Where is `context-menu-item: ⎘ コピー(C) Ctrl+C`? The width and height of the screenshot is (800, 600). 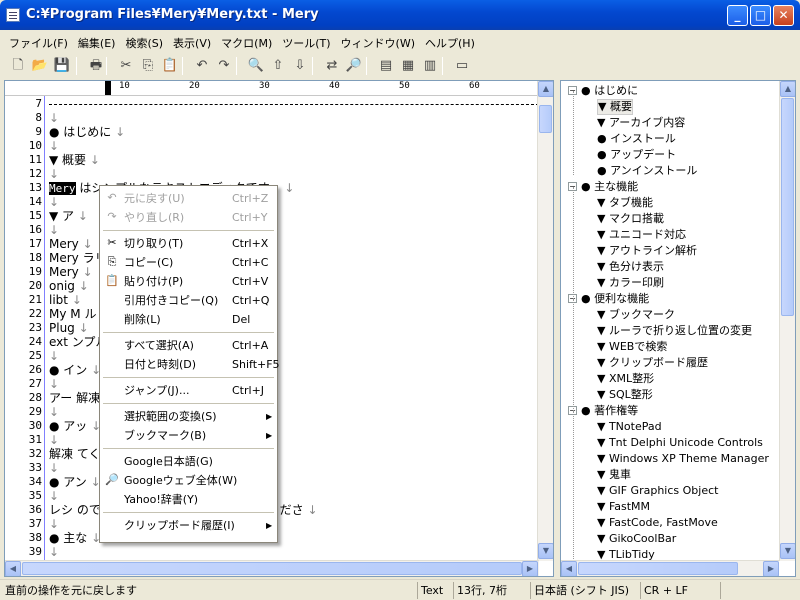 context-menu-item: ⎘ コピー(C) Ctrl+C is located at coordinates (188, 262).